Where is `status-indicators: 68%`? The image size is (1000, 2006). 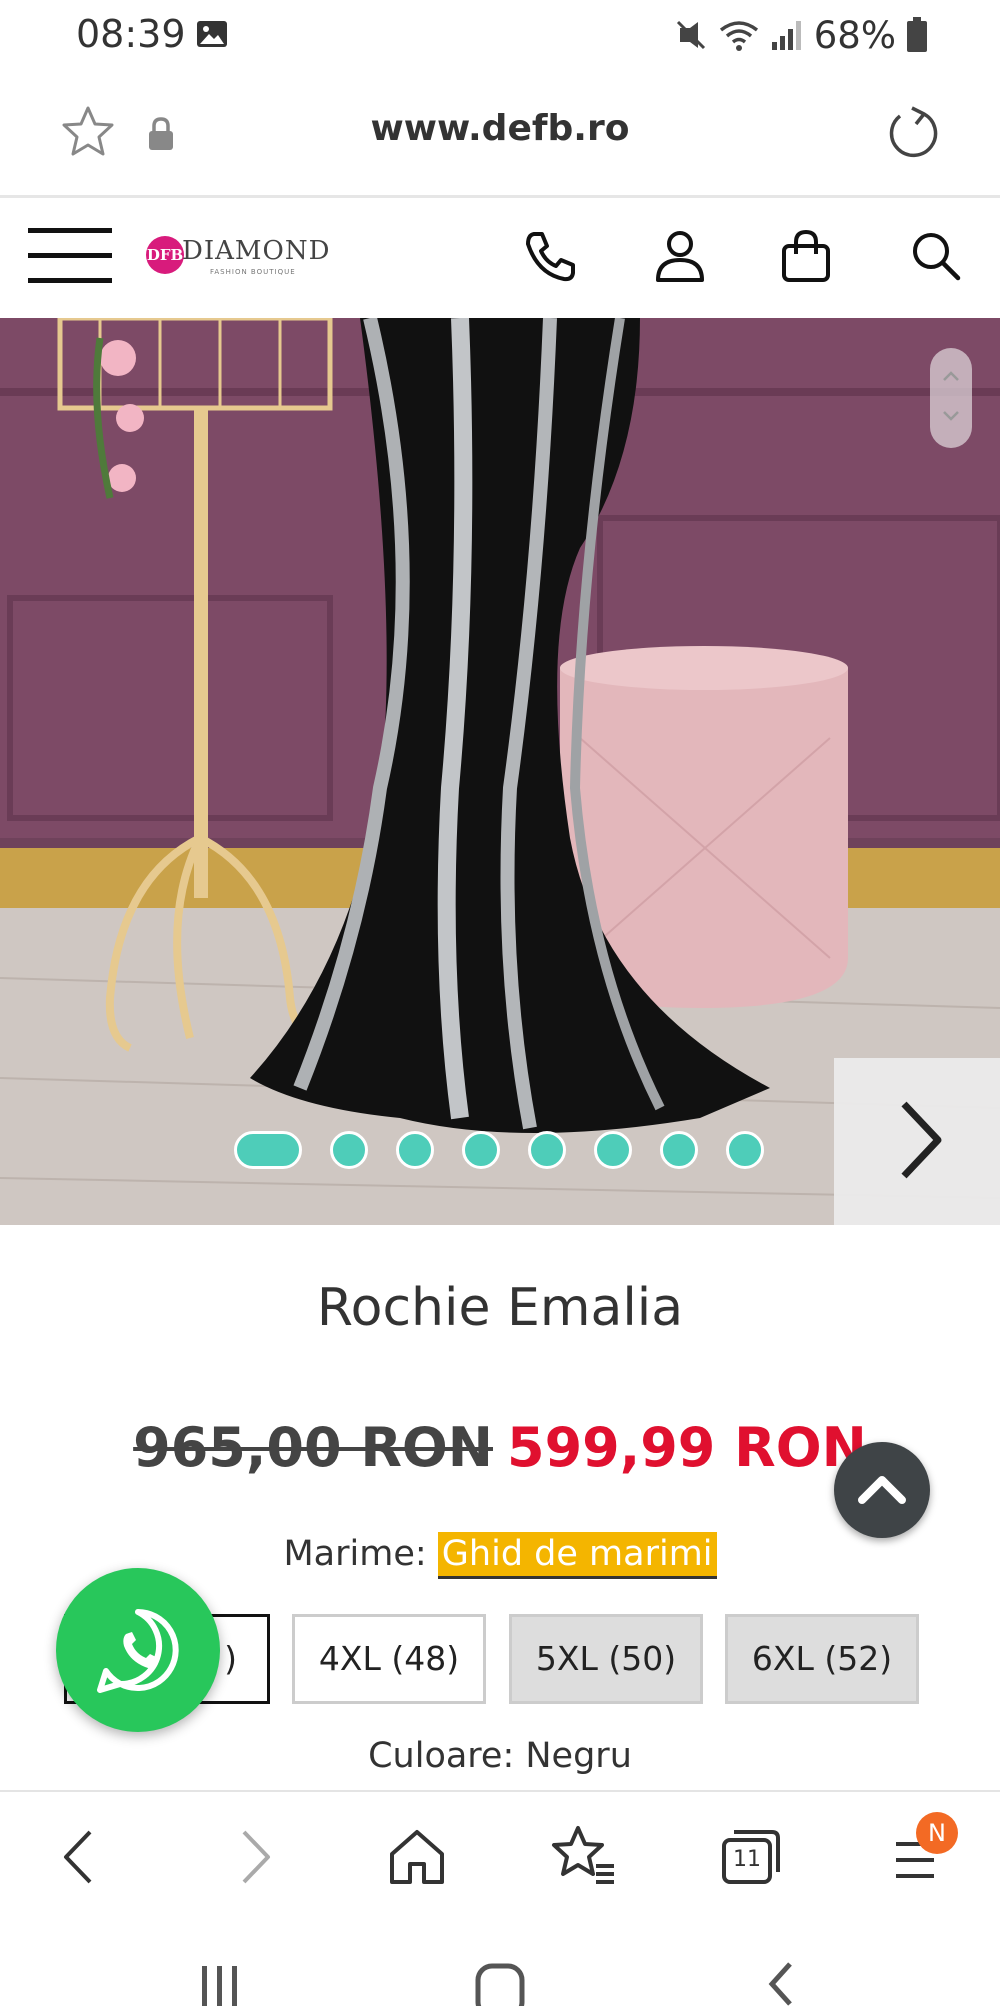
status-indicators: 68% is located at coordinates (801, 35).